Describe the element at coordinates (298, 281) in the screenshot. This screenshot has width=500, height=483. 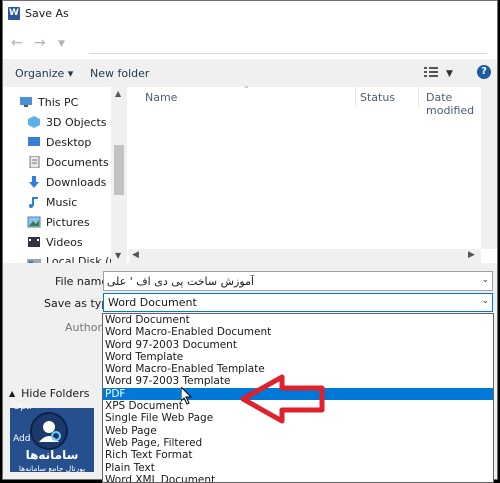
I see `file-name-input: آموزش ساخت پی دی اف ' علی ⌄` at that location.